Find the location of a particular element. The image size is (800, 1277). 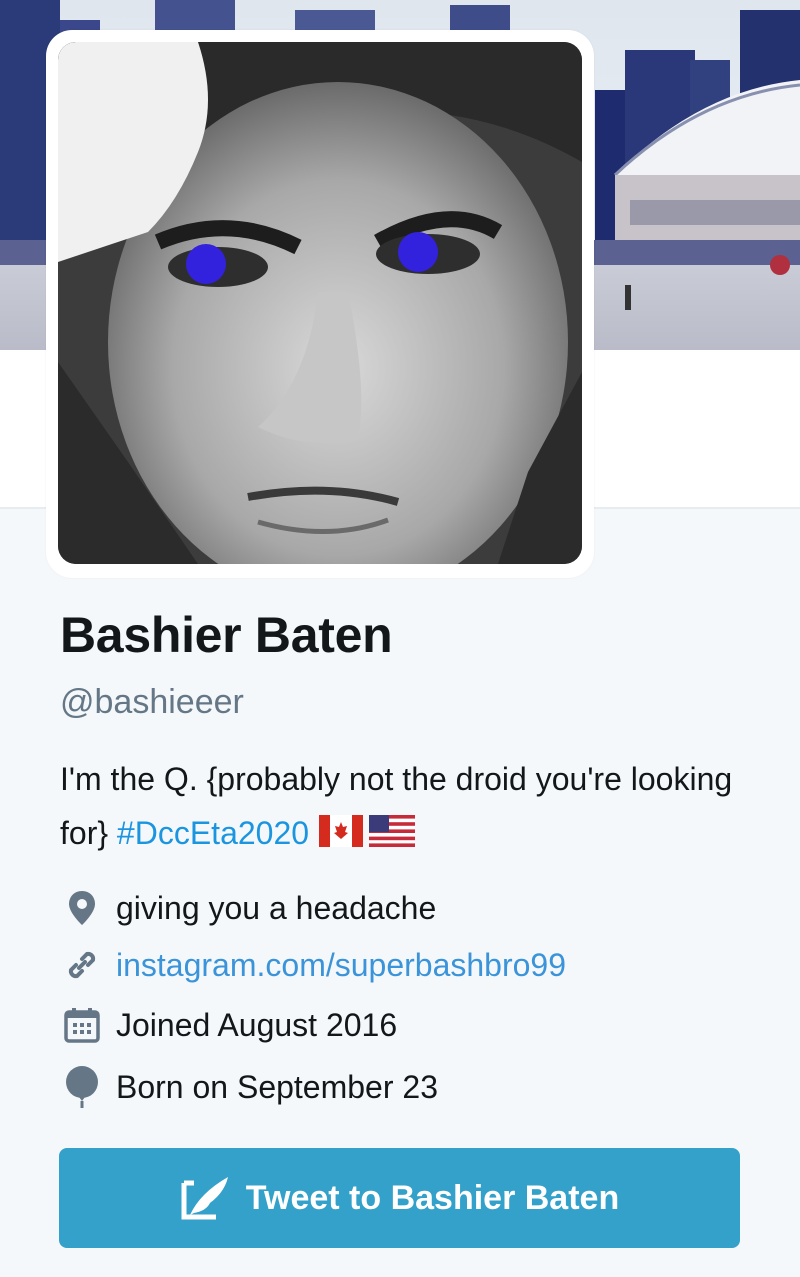

birthday-text: Born on September 23 is located at coordinates (277, 1086).